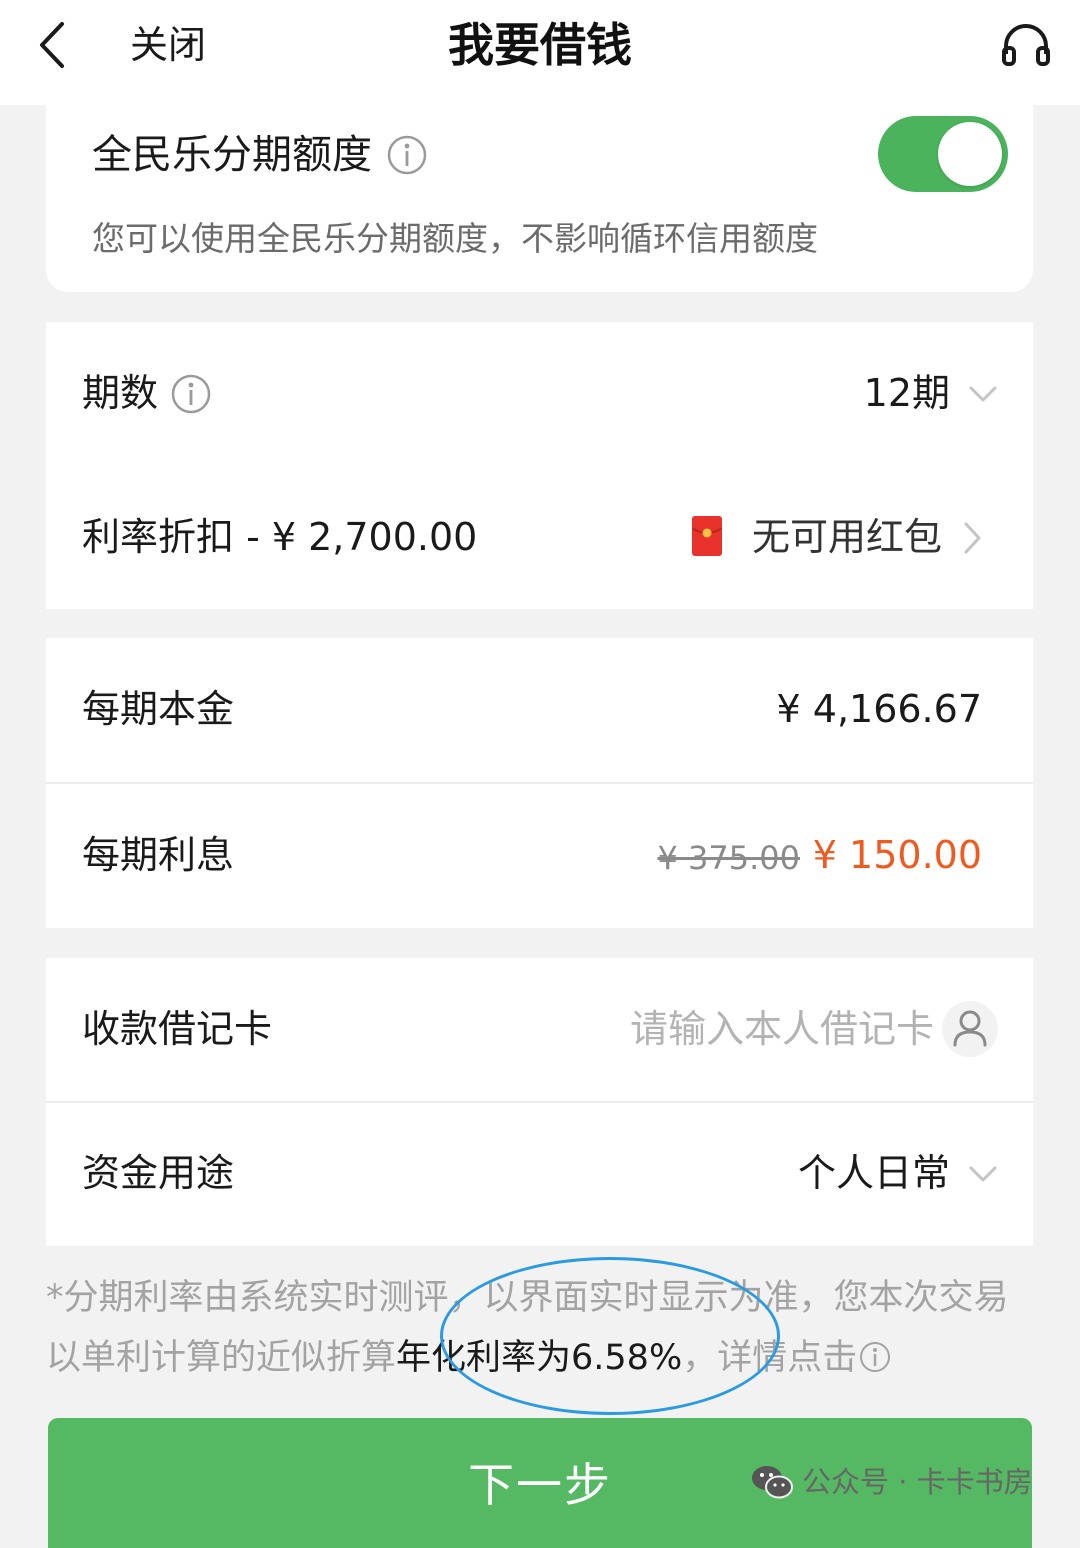 This screenshot has height=1548, width=1080. Describe the element at coordinates (729, 858) in the screenshot. I see `original-interest: ¥ 375.00` at that location.